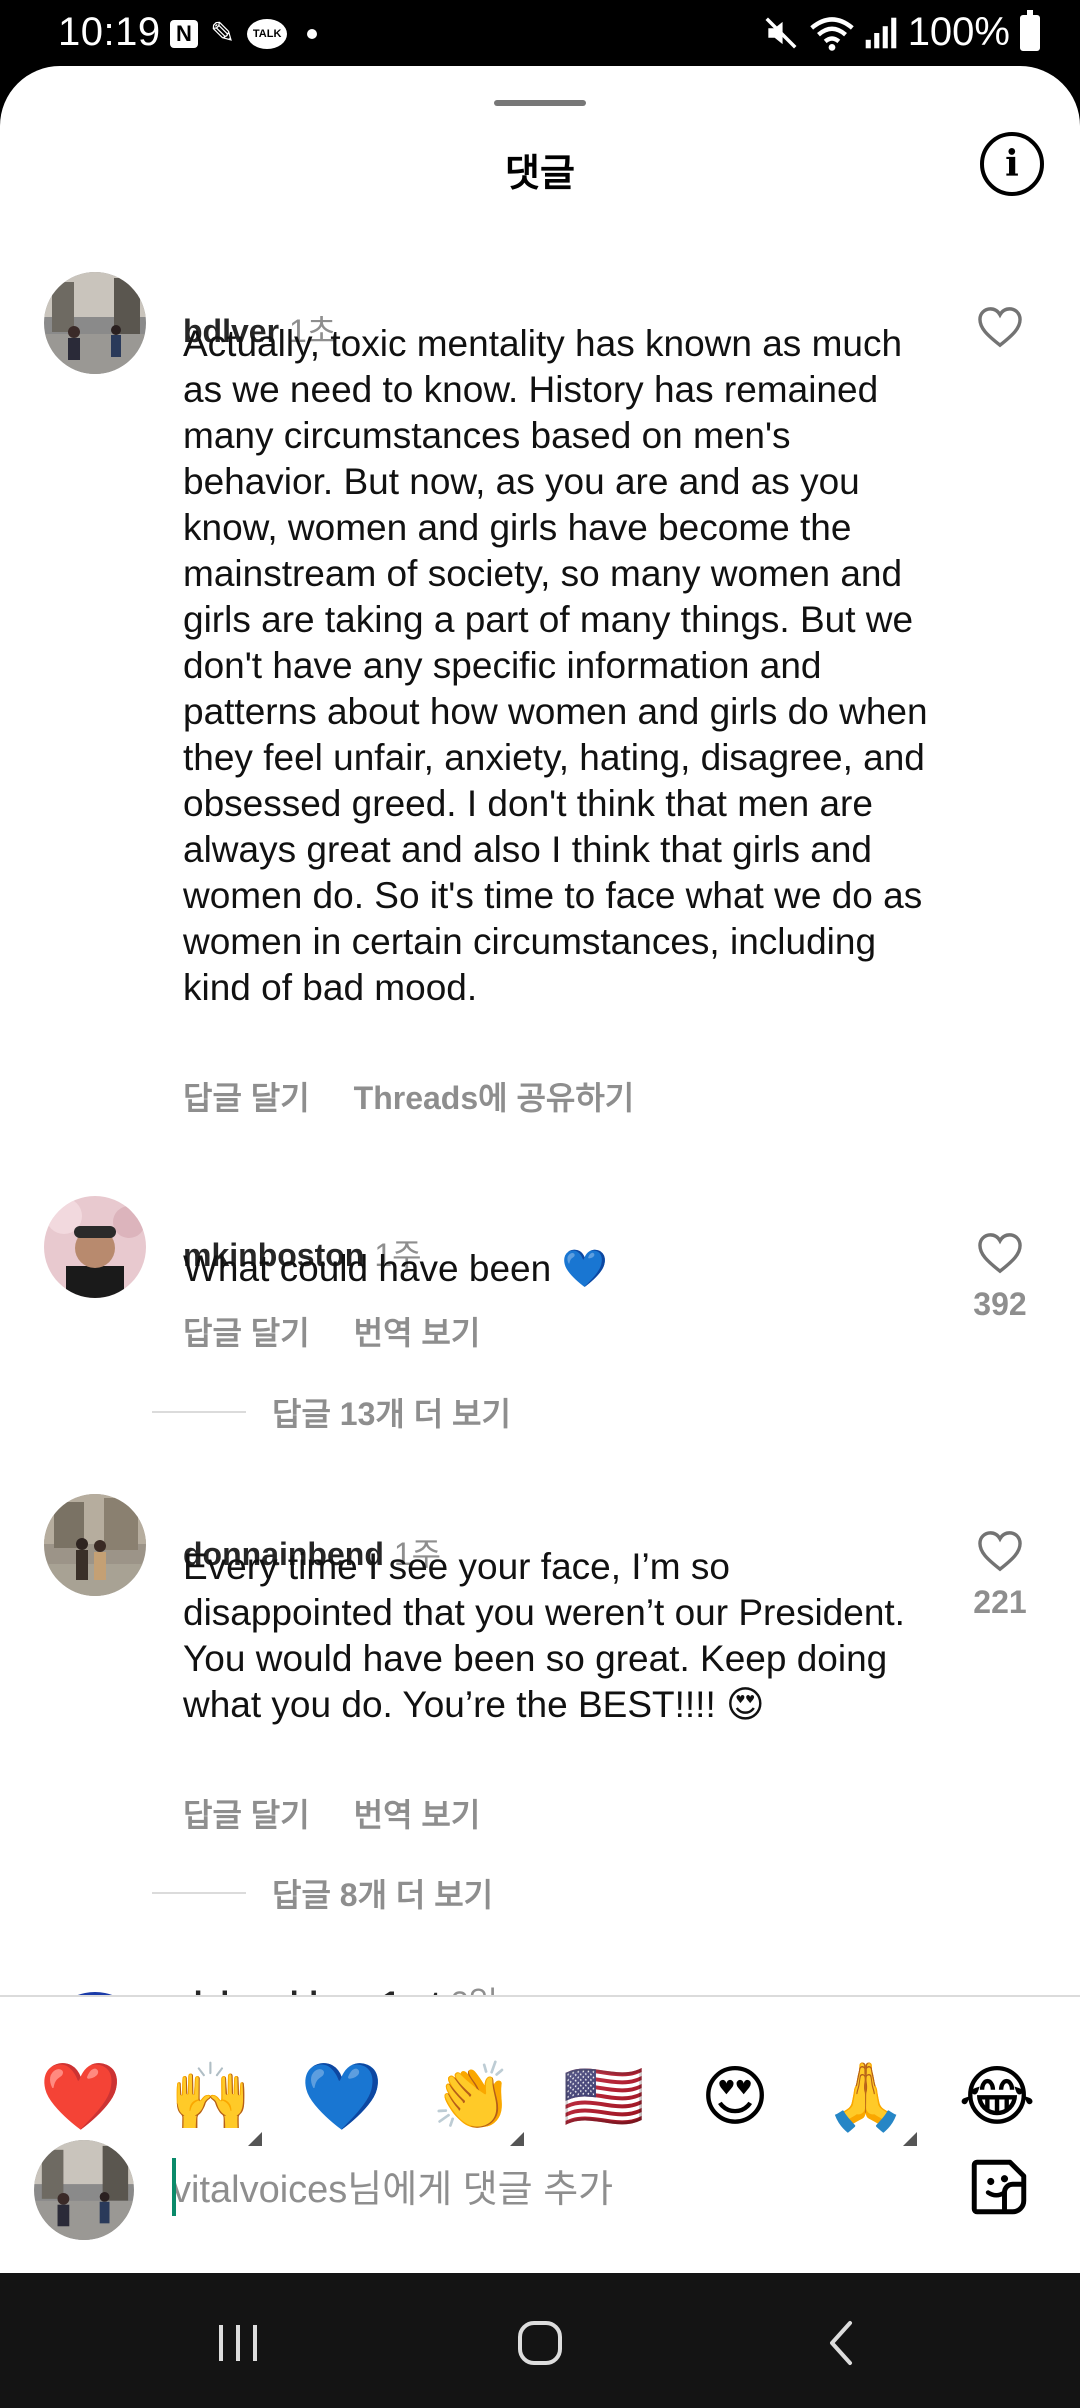 The width and height of the screenshot is (1080, 2408). I want to click on comment-input, so click(552, 2190).